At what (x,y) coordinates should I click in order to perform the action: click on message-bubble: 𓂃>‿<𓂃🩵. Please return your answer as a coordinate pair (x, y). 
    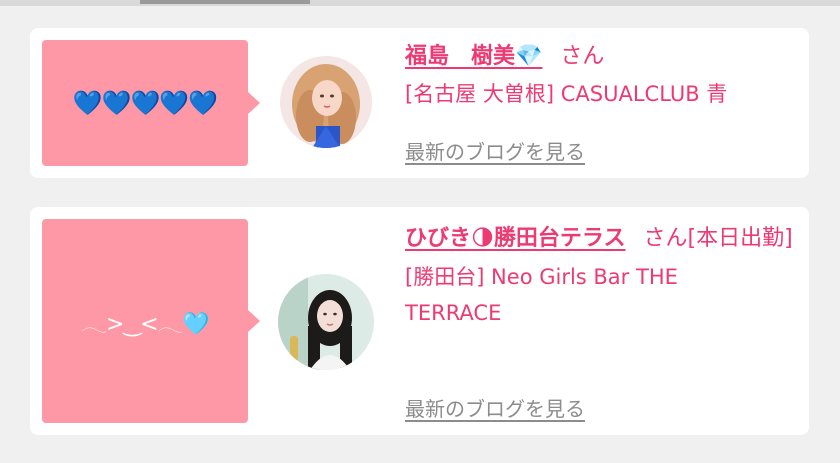
    Looking at the image, I should click on (151, 321).